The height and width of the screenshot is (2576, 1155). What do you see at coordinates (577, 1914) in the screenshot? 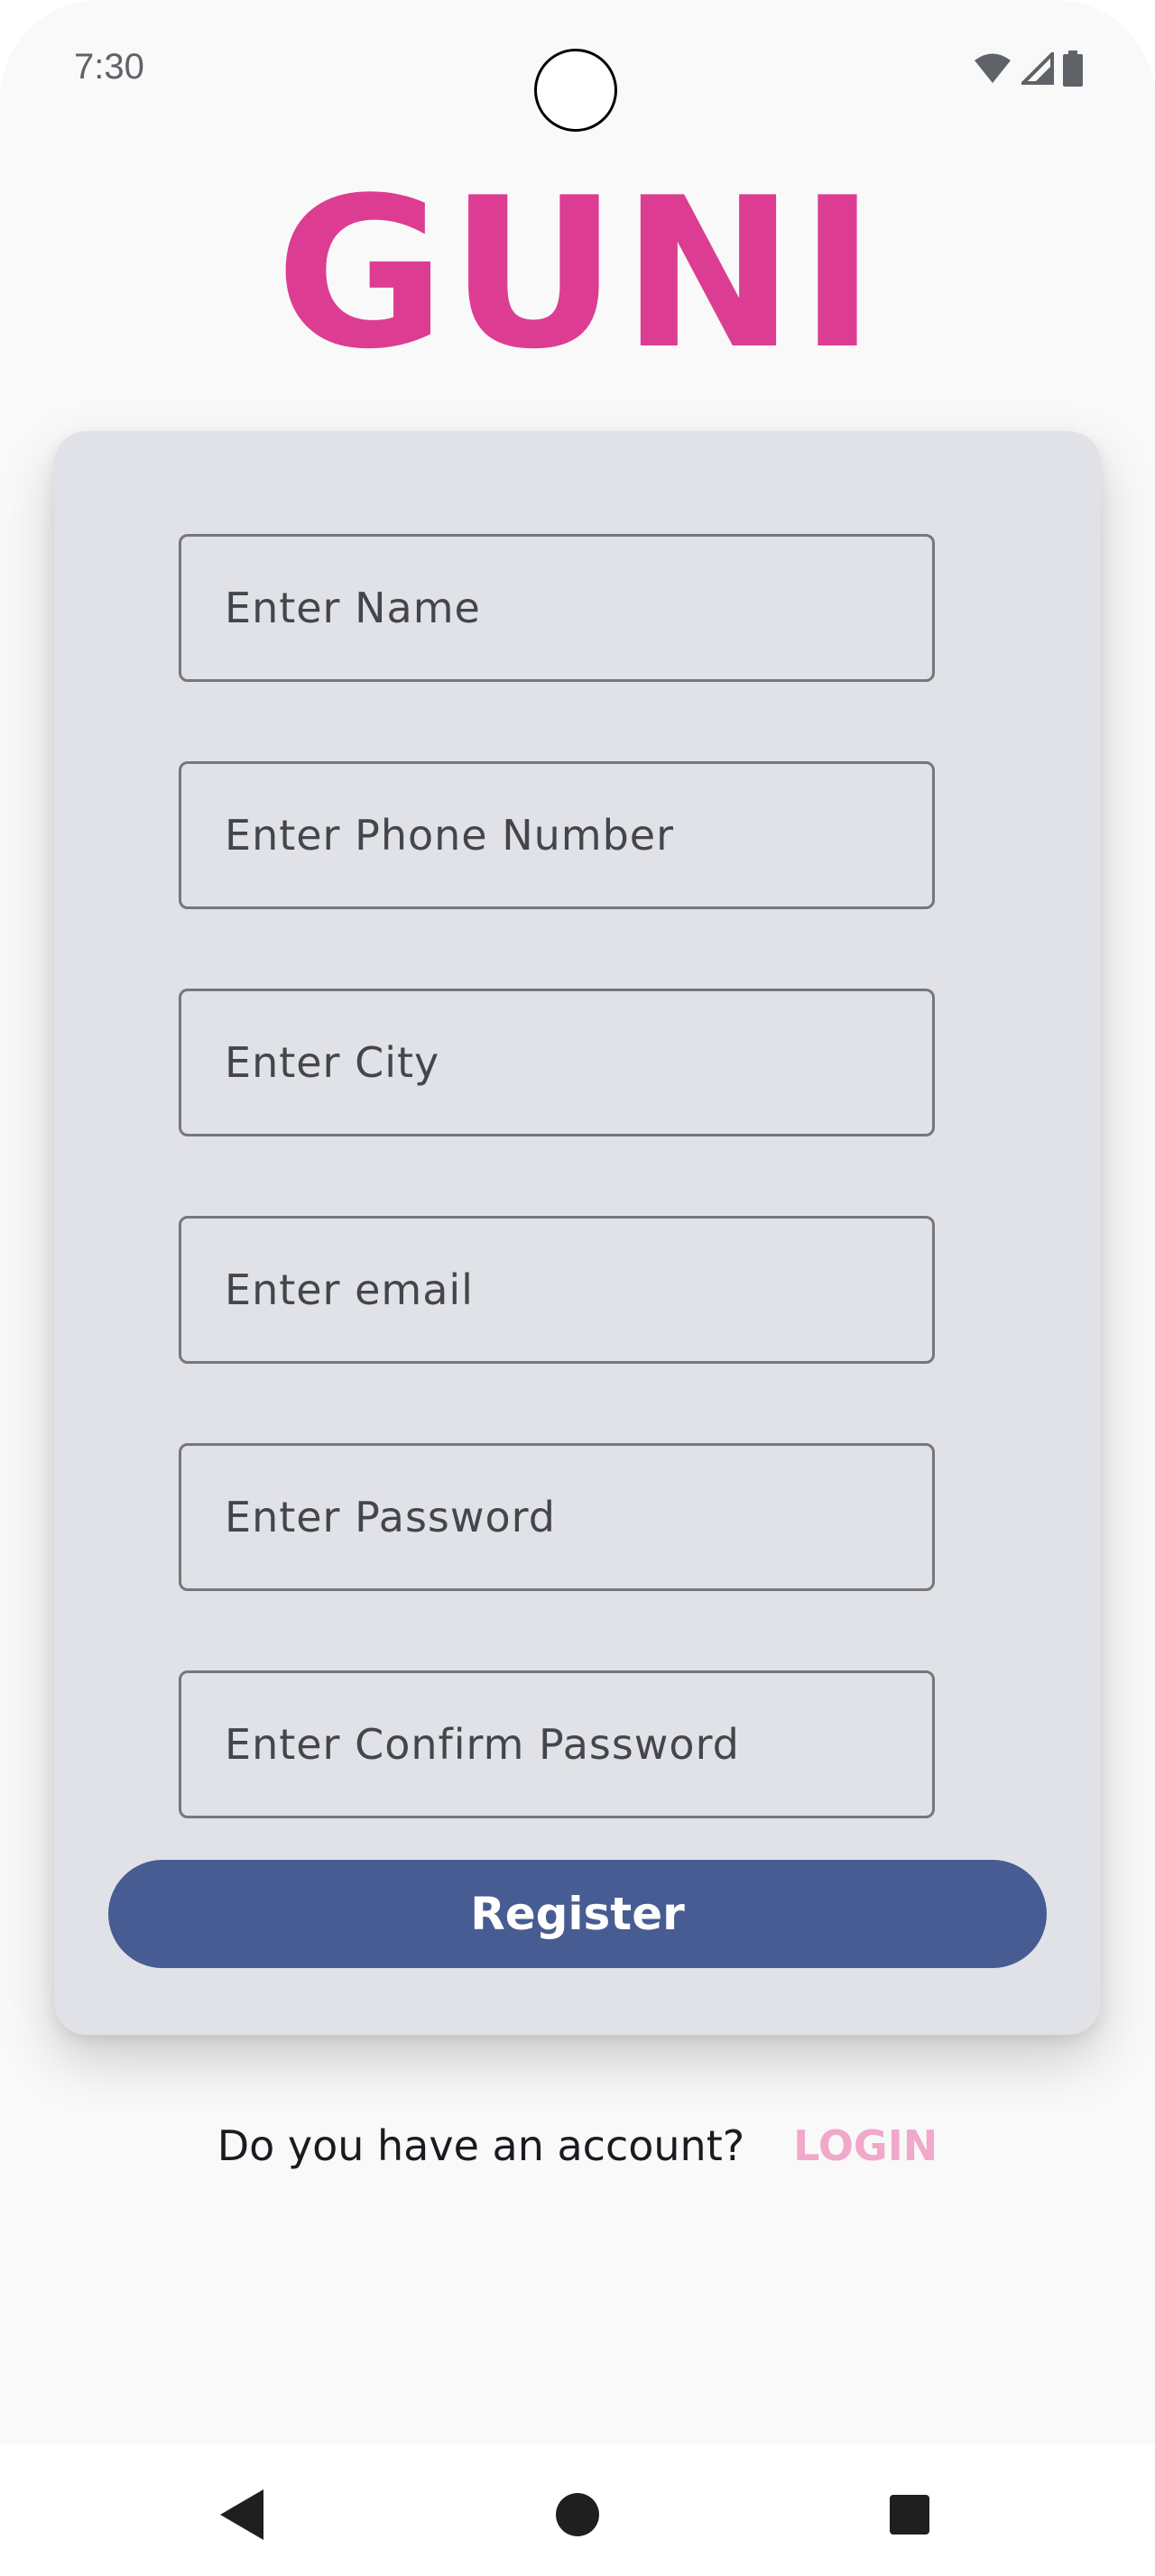
I see `register-button: Register` at bounding box center [577, 1914].